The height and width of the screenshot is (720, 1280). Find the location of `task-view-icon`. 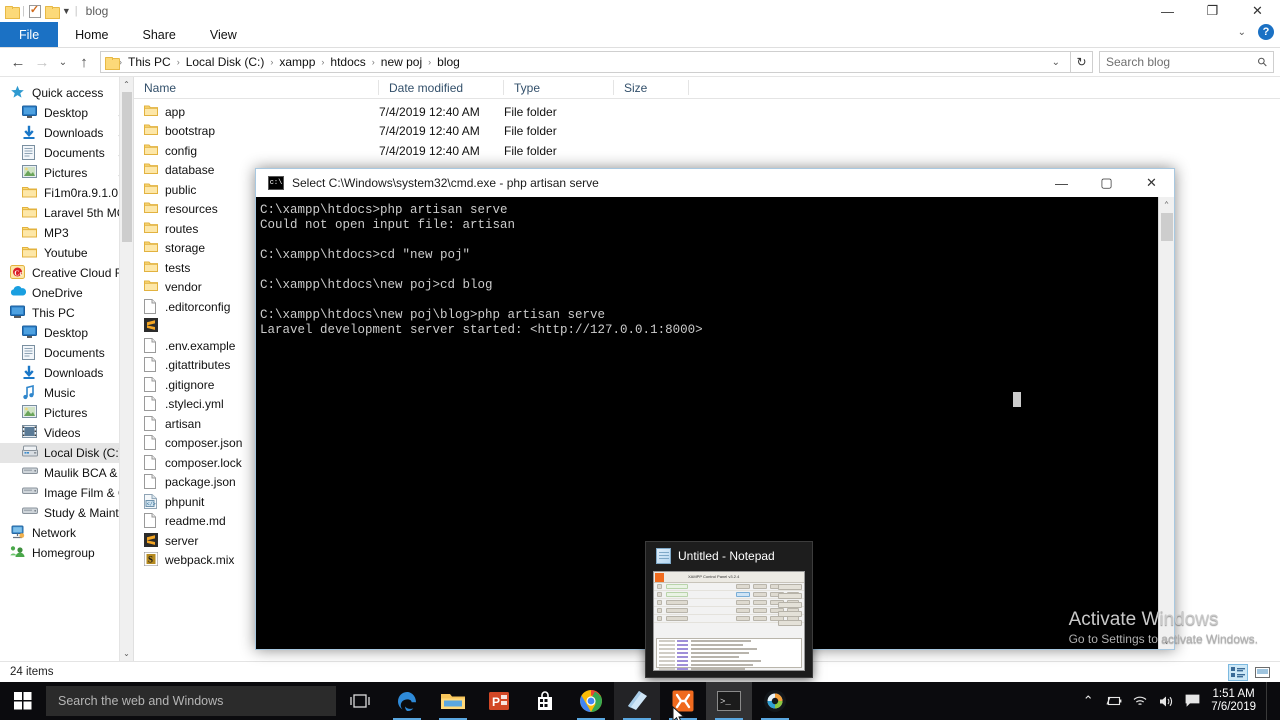

task-view-icon is located at coordinates (360, 701).